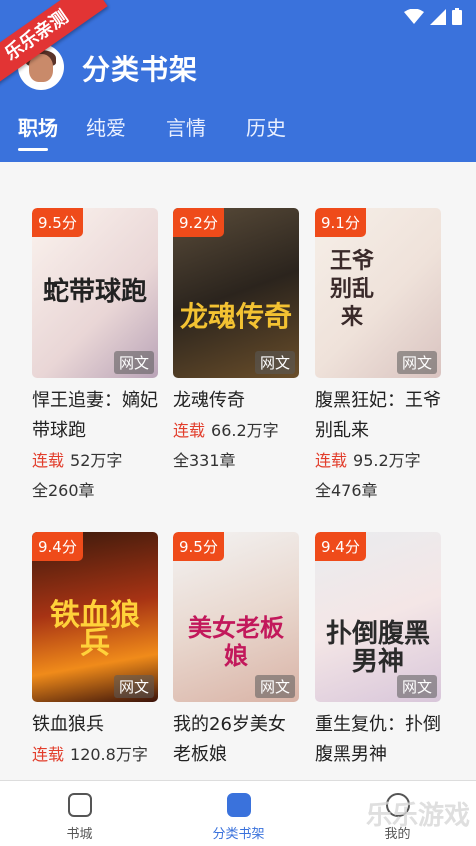  What do you see at coordinates (63, 490) in the screenshot?
I see `book-chapters: 全260章` at bounding box center [63, 490].